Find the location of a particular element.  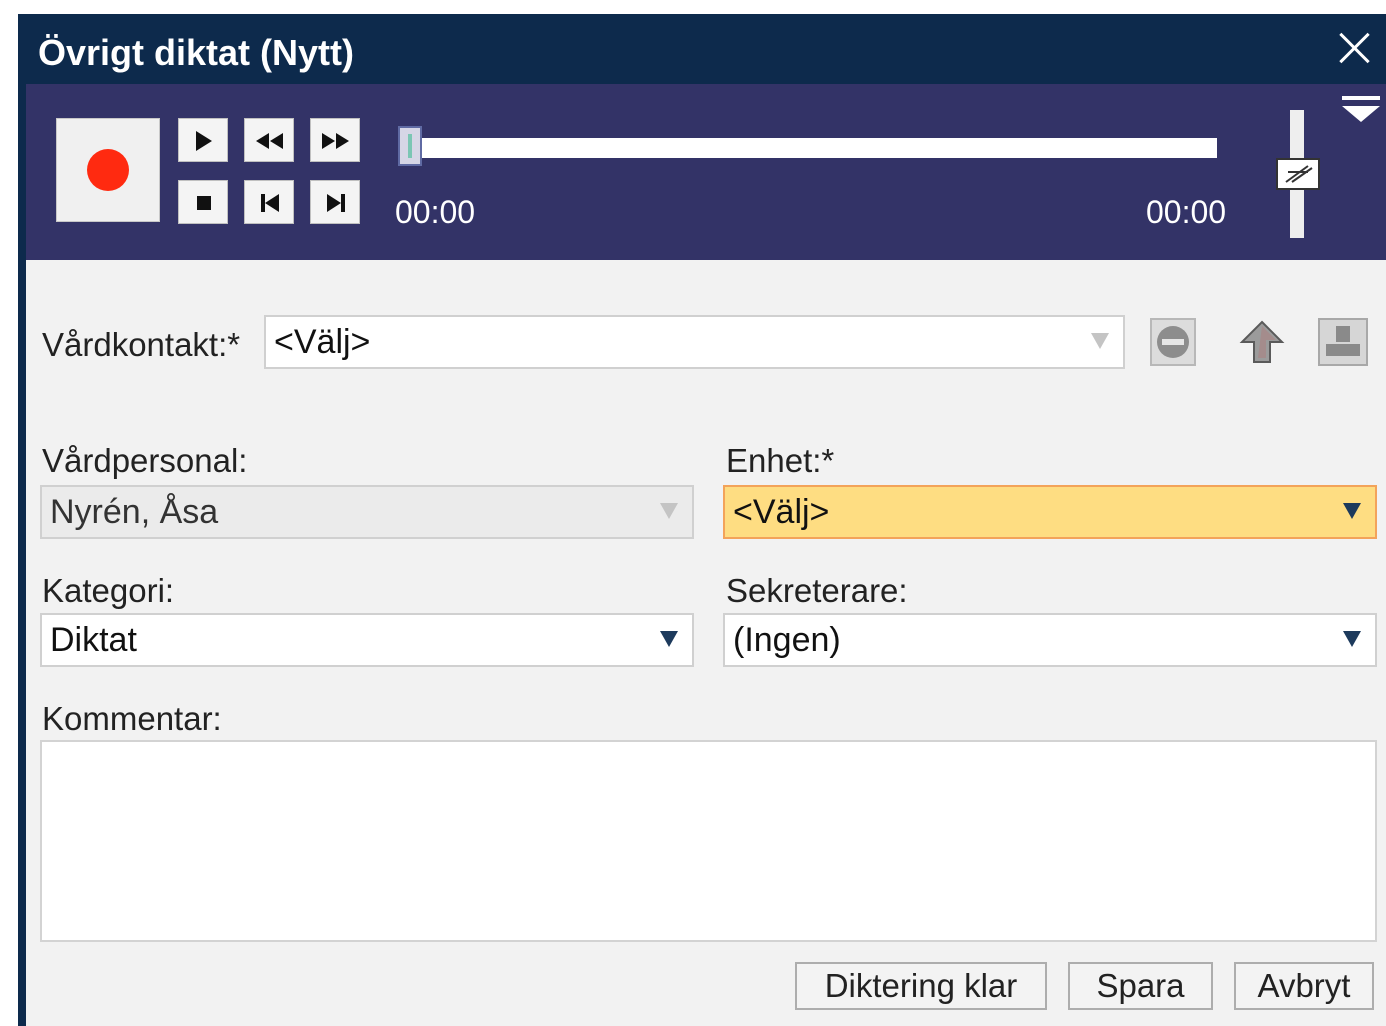

volume-knob-icon is located at coordinates (1299, 174).